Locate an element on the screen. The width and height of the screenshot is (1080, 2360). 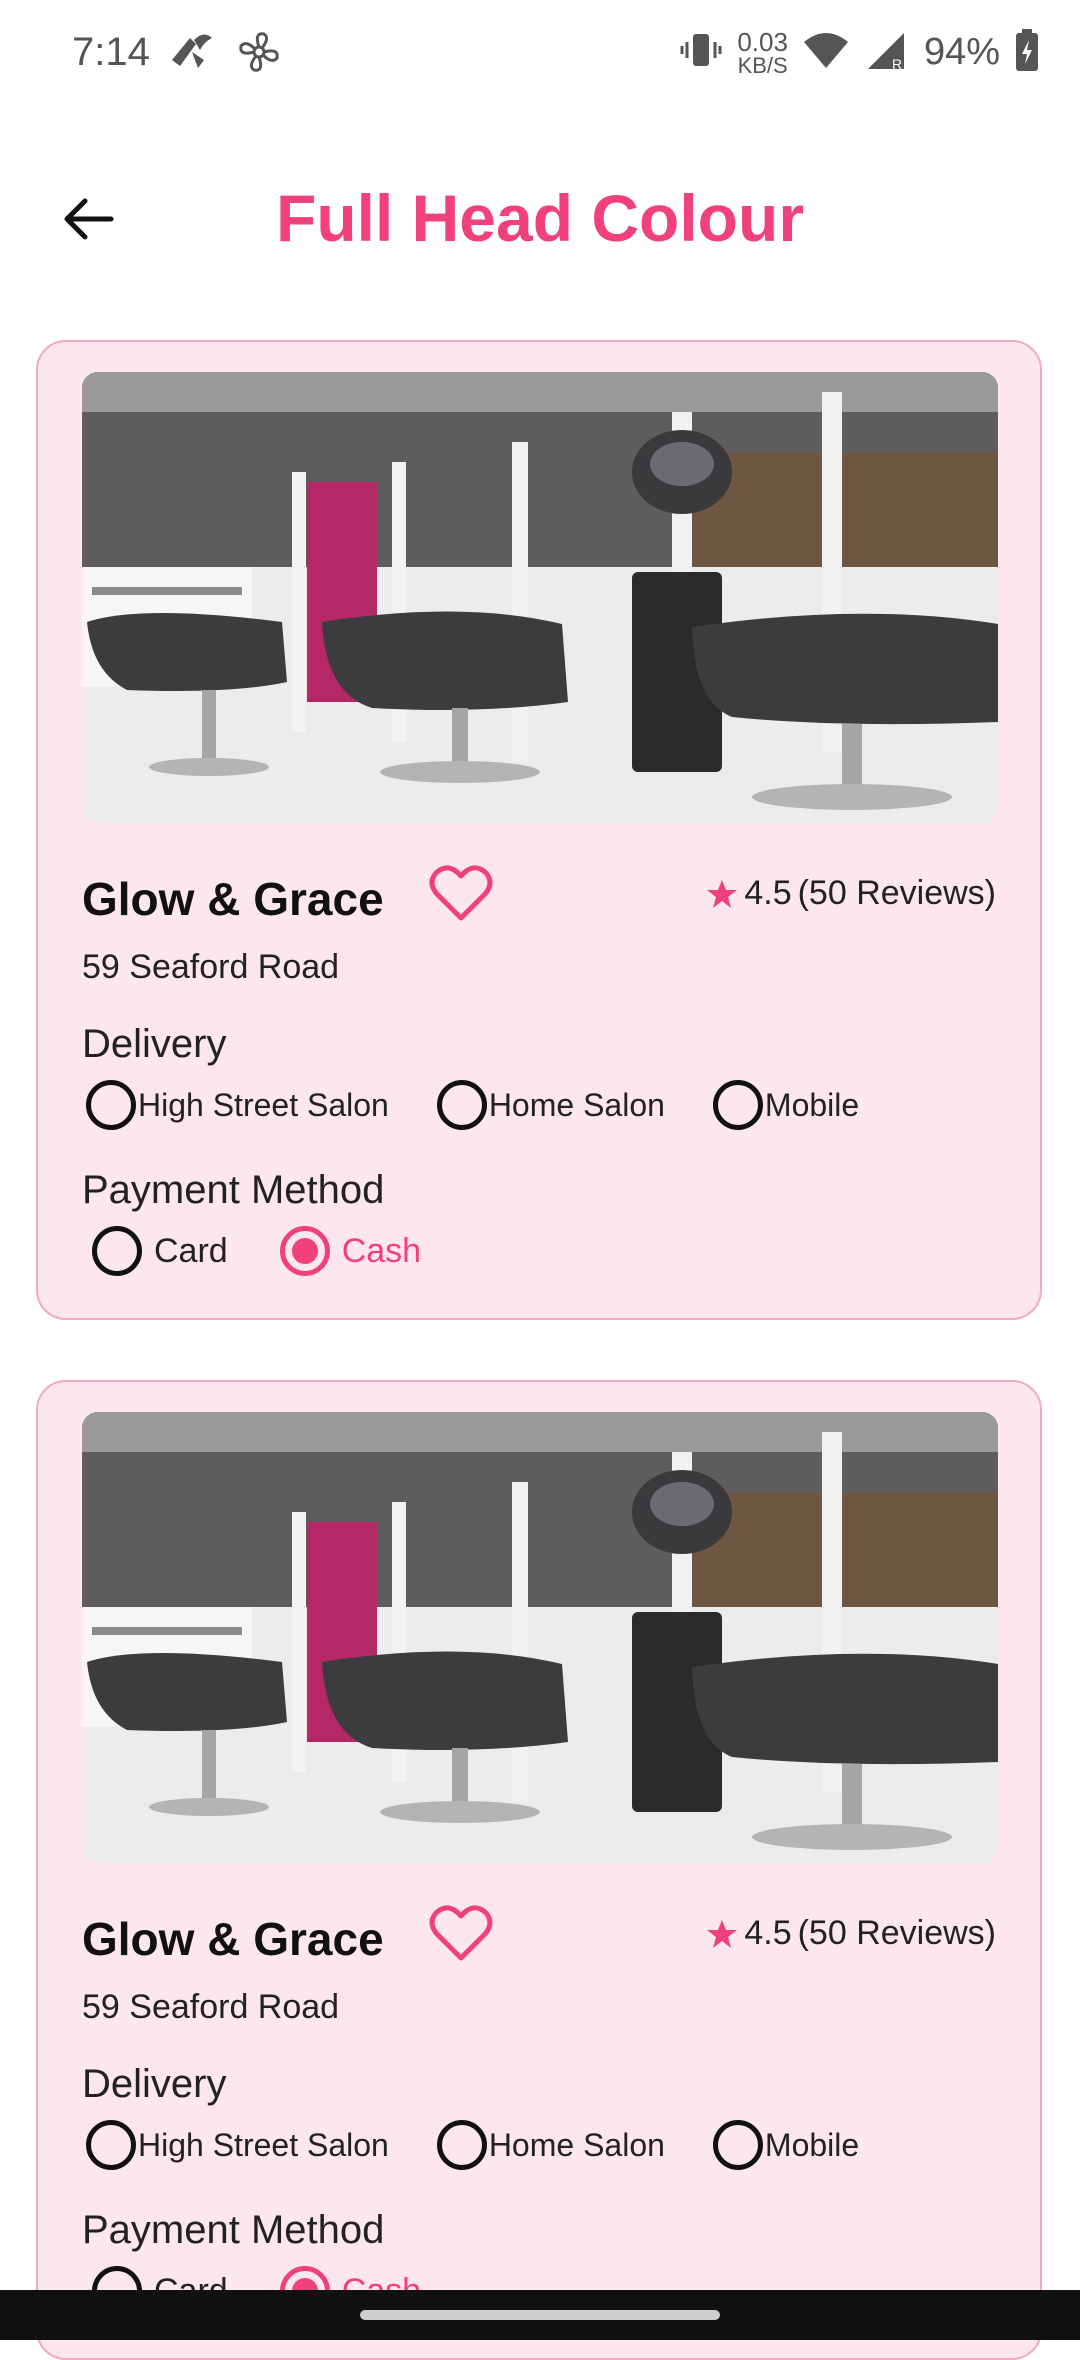
page-title: Full Head Colour is located at coordinates (540, 218).